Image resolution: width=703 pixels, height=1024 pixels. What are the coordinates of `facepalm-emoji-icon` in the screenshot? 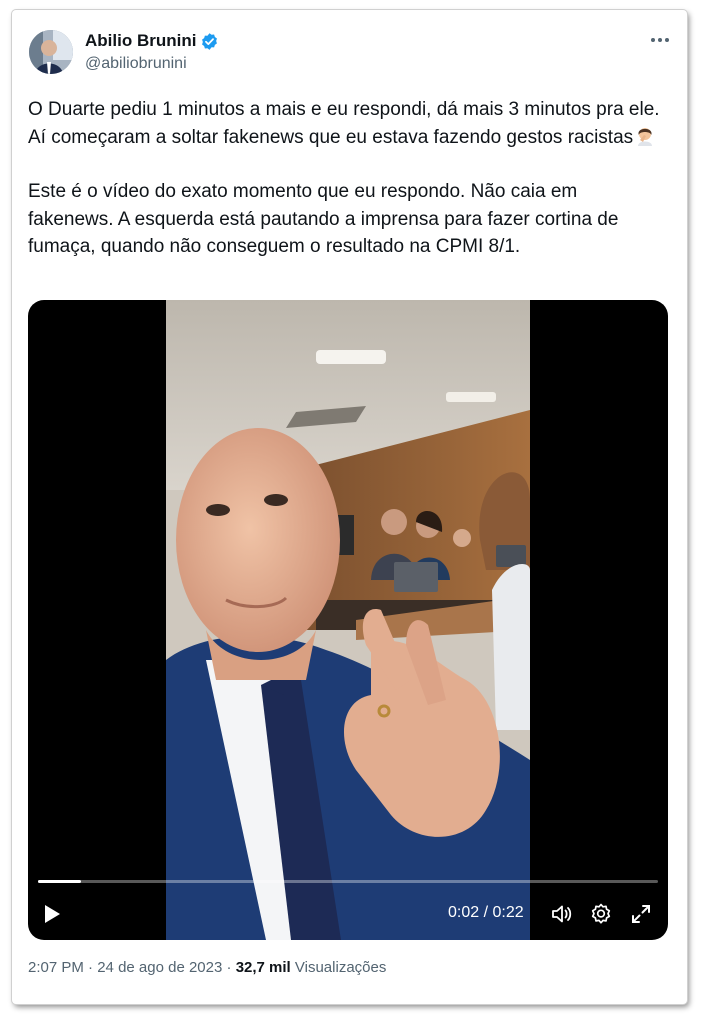 It's located at (645, 136).